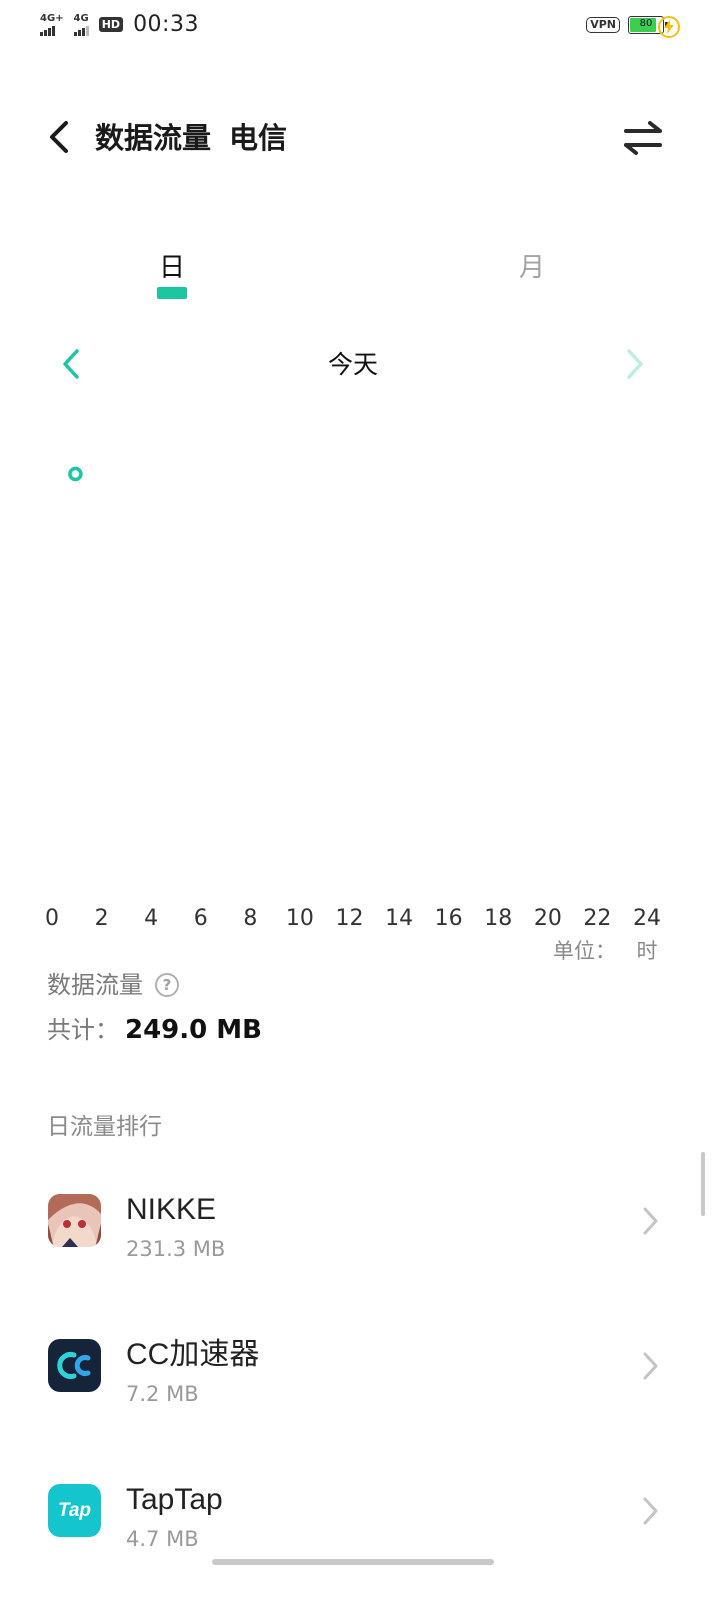  I want to click on total-value: 249.0 MB, so click(193, 1030).